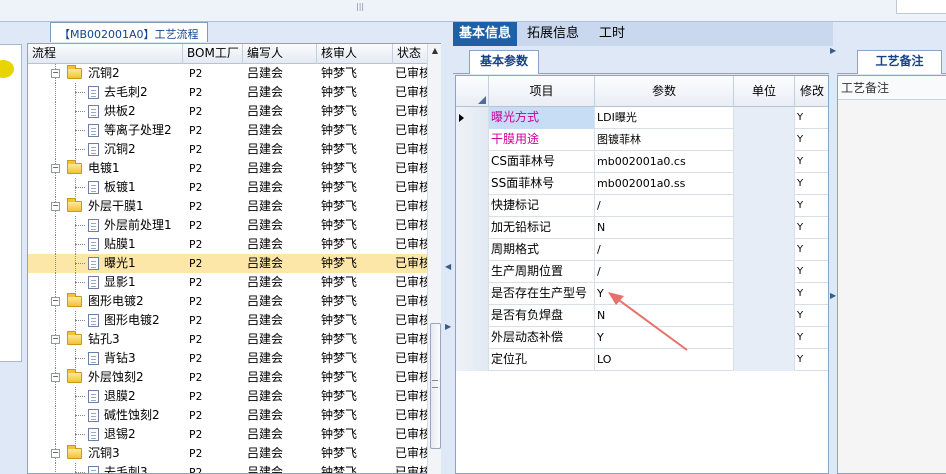 Image resolution: width=946 pixels, height=474 pixels. I want to click on grid-corner, so click(472, 91).